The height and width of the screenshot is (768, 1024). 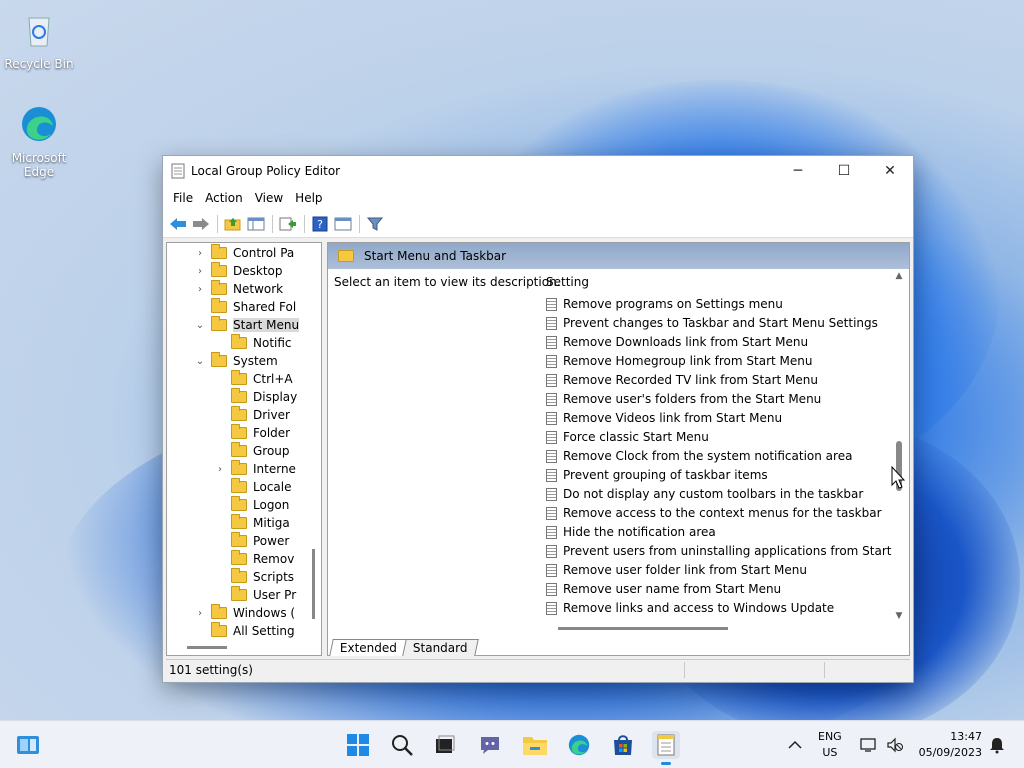 I want to click on tree-item: Locale, so click(x=261, y=487).